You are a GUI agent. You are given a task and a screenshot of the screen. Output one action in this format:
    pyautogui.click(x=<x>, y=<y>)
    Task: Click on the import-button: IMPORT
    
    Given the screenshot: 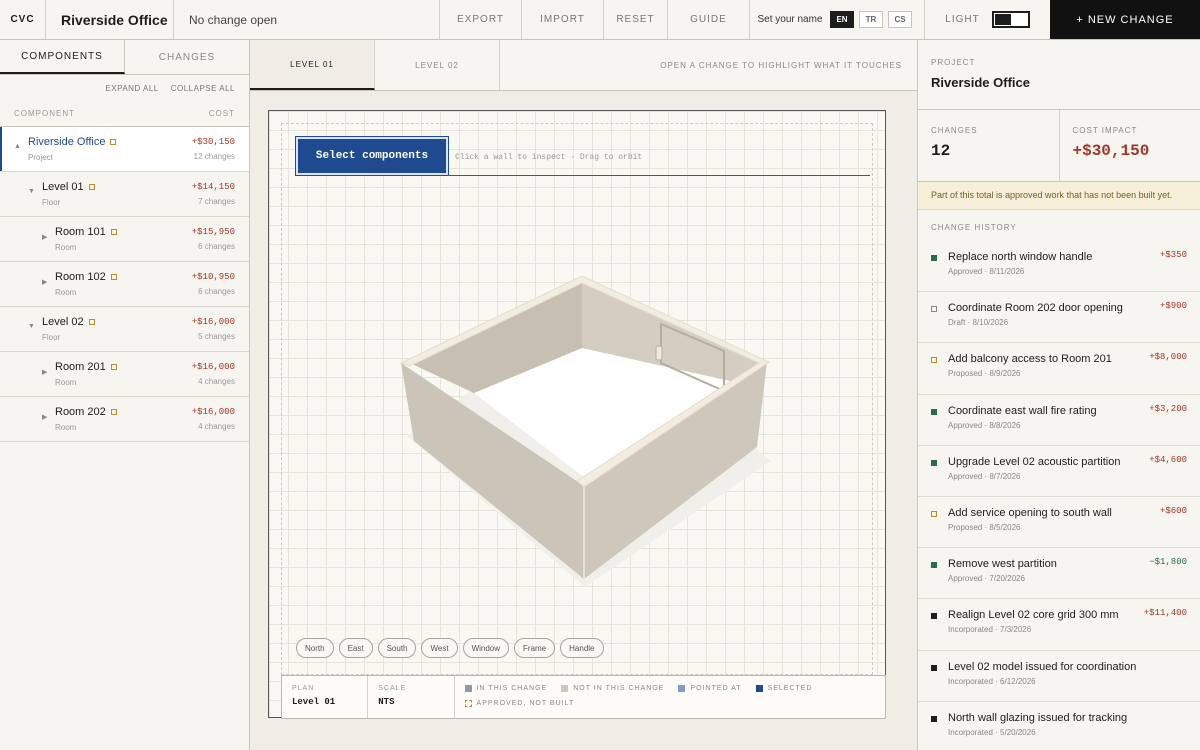 What is the action you would take?
    pyautogui.click(x=563, y=19)
    